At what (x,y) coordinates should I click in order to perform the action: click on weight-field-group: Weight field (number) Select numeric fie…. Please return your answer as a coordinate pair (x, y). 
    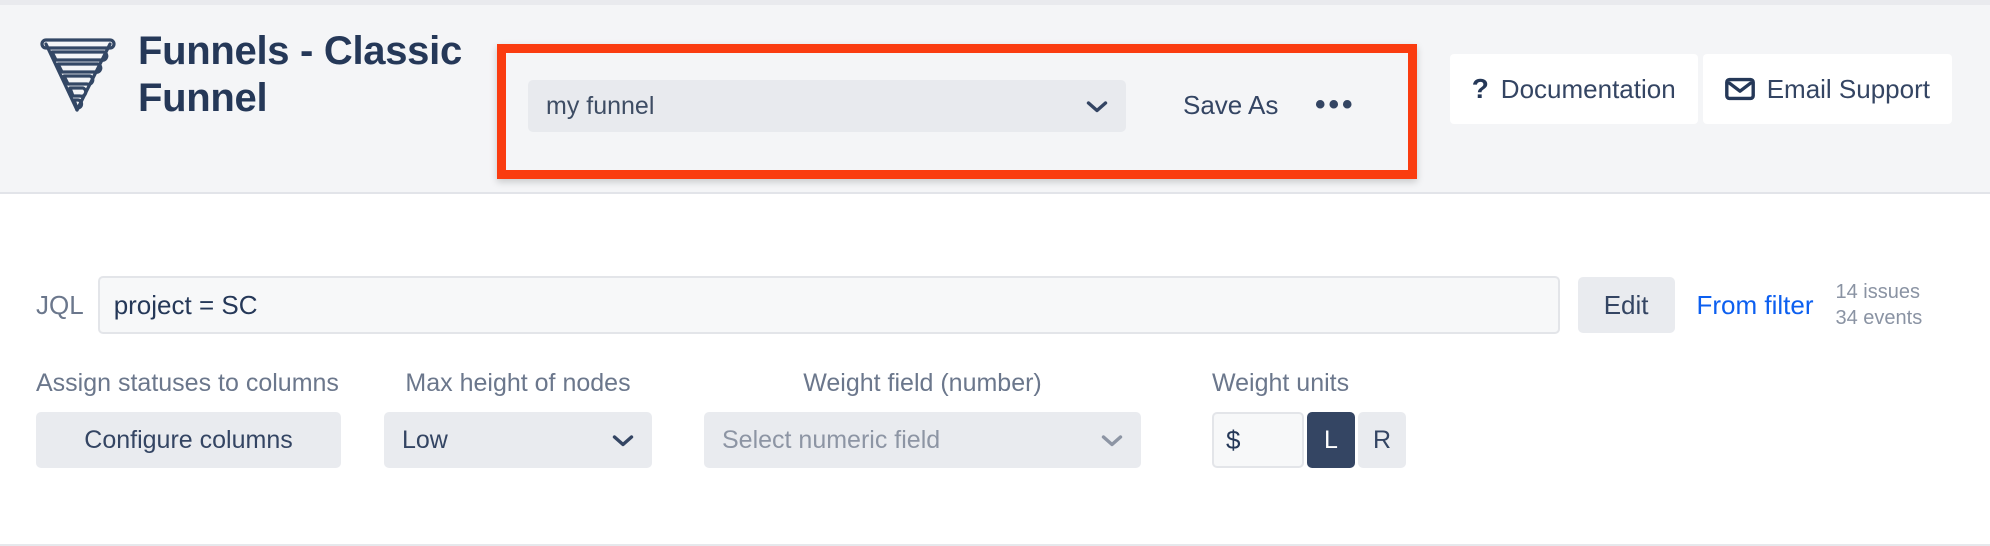
    Looking at the image, I should click on (958, 418).